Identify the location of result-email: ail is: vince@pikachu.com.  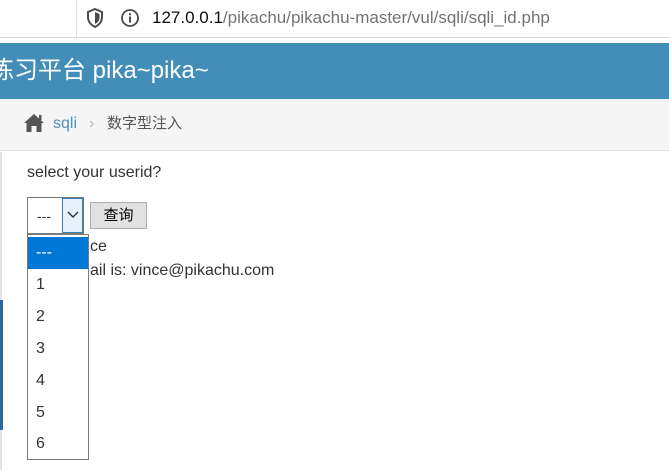
(182, 270).